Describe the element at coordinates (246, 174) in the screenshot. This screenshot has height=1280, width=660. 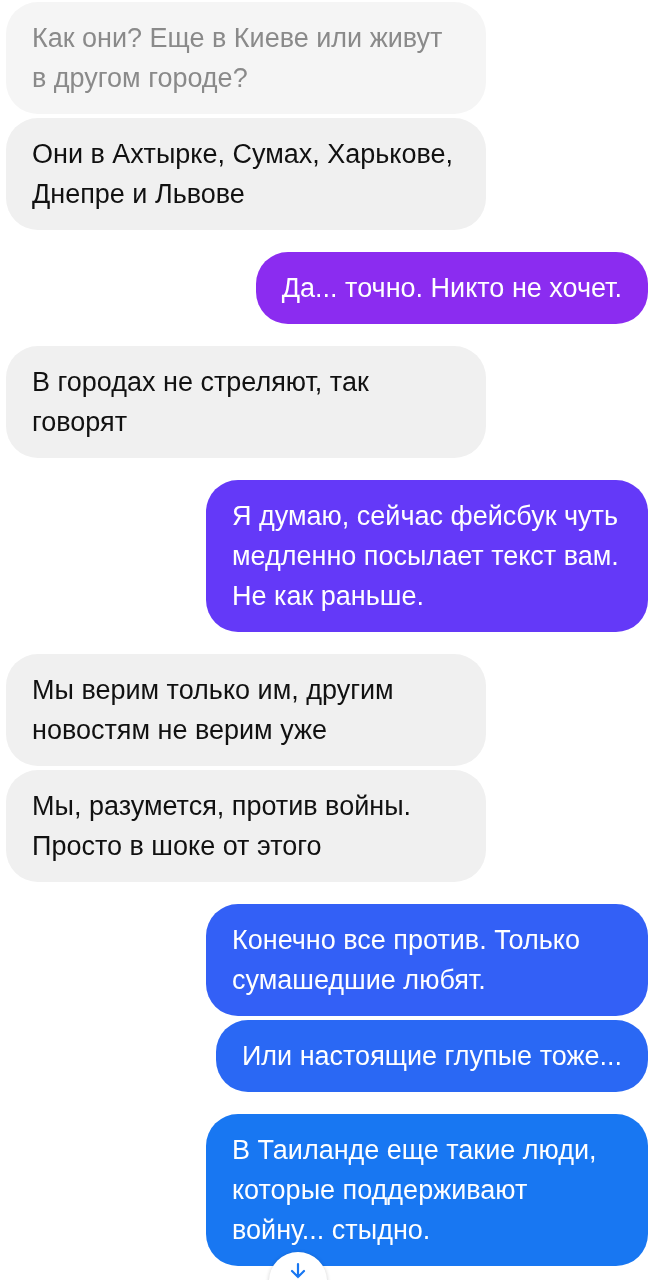
I see `message-bubble: Они в Ахтырке, Сумах, Харькове, Днепре и Львове` at that location.